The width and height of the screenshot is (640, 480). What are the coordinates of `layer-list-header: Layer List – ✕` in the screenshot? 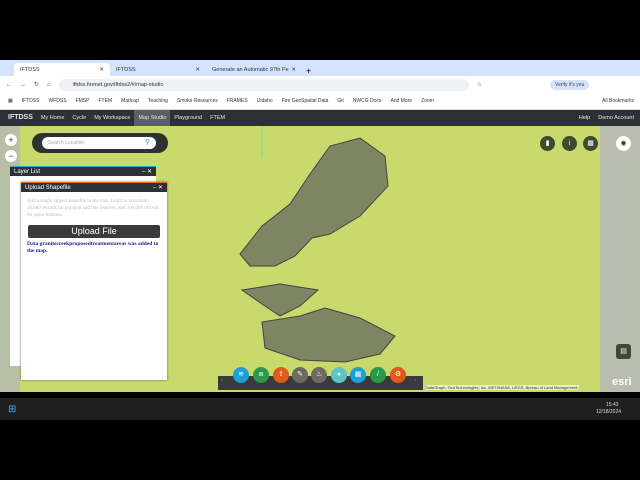 It's located at (83, 171).